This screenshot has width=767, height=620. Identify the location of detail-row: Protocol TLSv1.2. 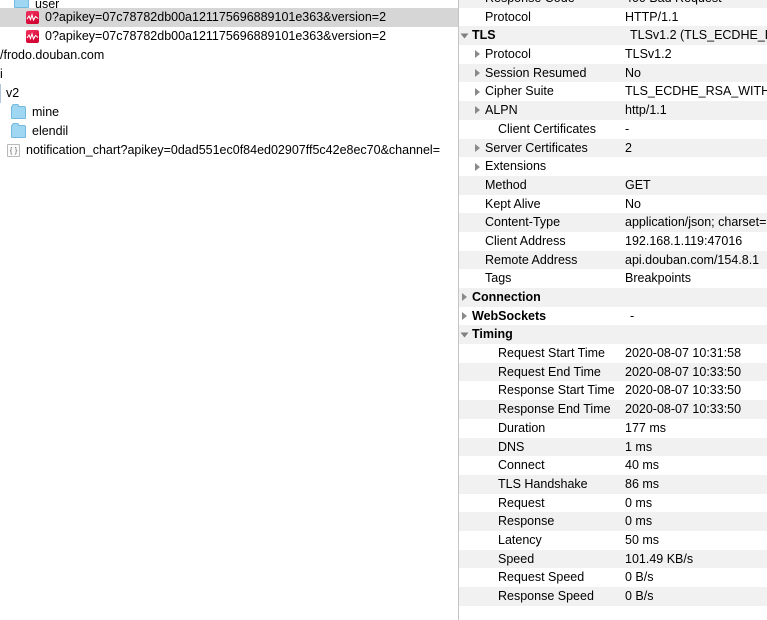
(613, 54).